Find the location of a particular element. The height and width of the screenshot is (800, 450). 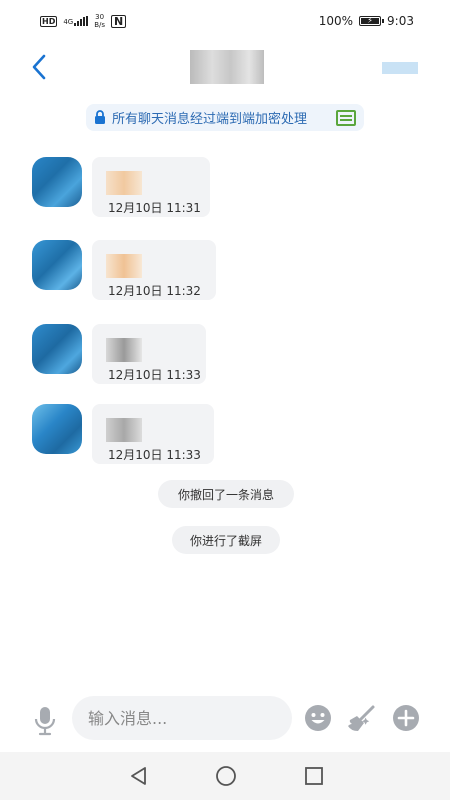

triangle-back-icon is located at coordinates (138, 776).